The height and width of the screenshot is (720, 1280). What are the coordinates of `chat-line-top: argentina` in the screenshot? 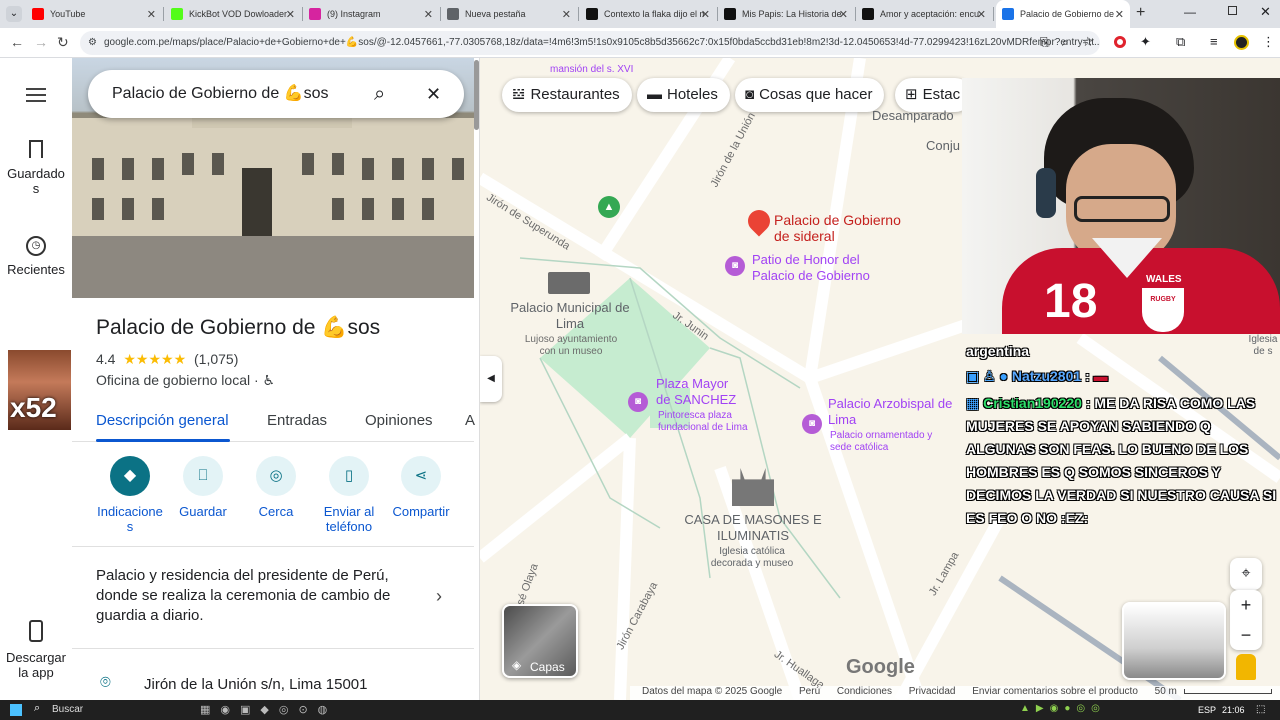 It's located at (998, 351).